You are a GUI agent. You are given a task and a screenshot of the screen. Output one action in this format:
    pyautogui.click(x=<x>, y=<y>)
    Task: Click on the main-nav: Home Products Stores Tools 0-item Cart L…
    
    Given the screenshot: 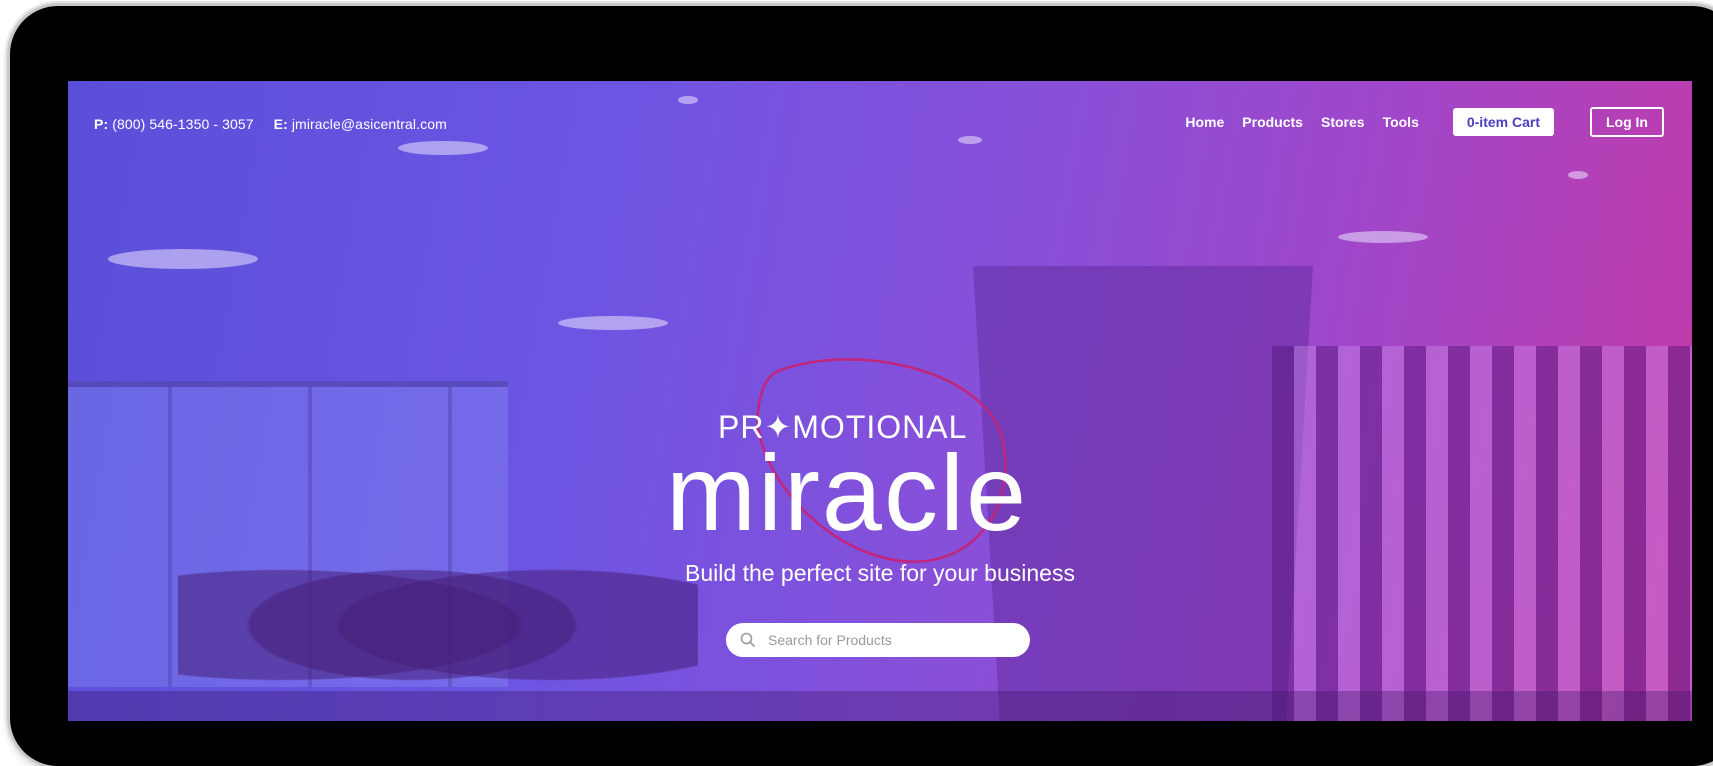 What is the action you would take?
    pyautogui.click(x=1415, y=122)
    